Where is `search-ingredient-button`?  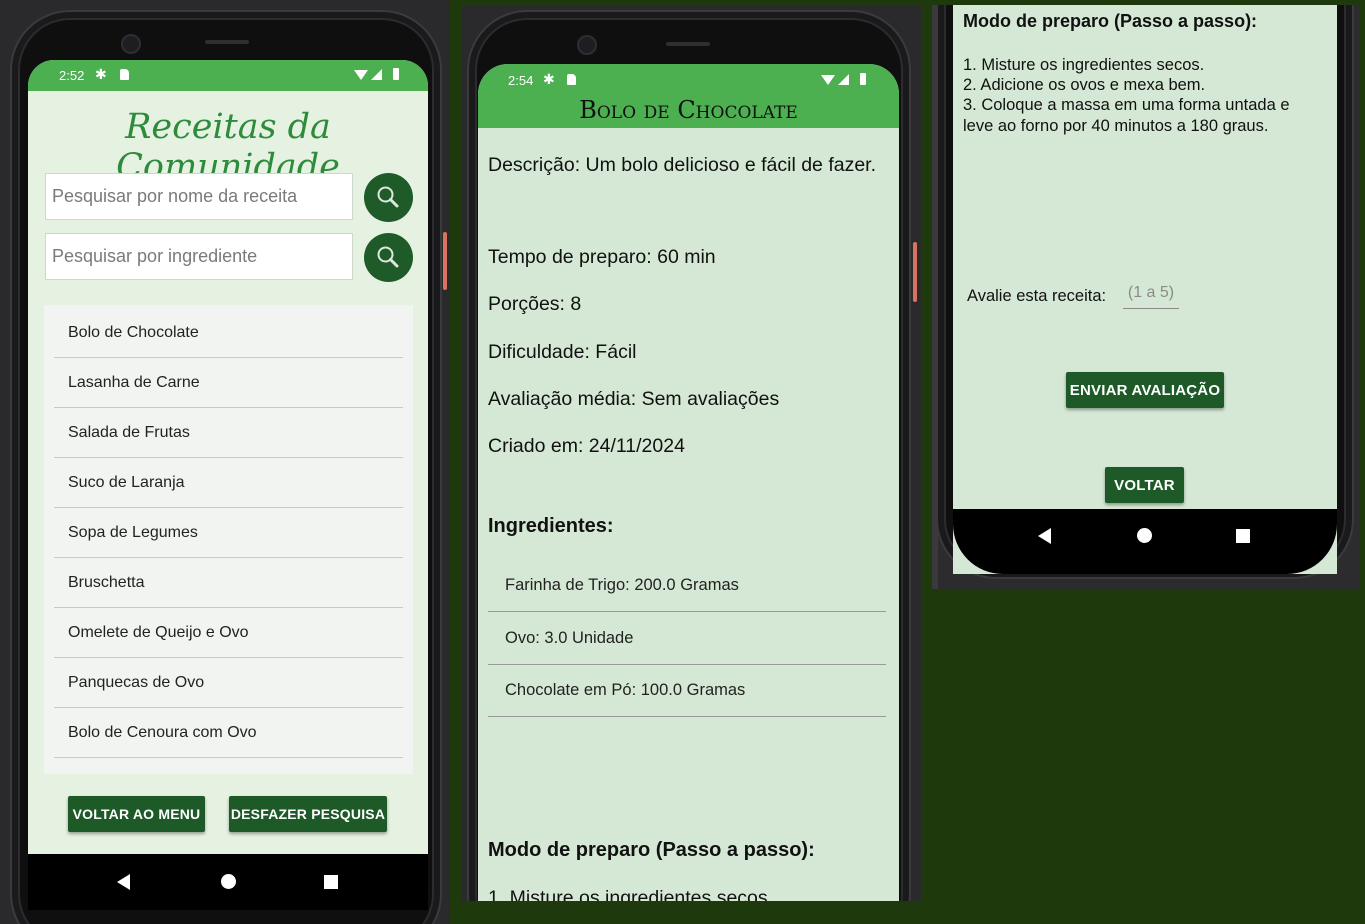
search-ingredient-button is located at coordinates (388, 257).